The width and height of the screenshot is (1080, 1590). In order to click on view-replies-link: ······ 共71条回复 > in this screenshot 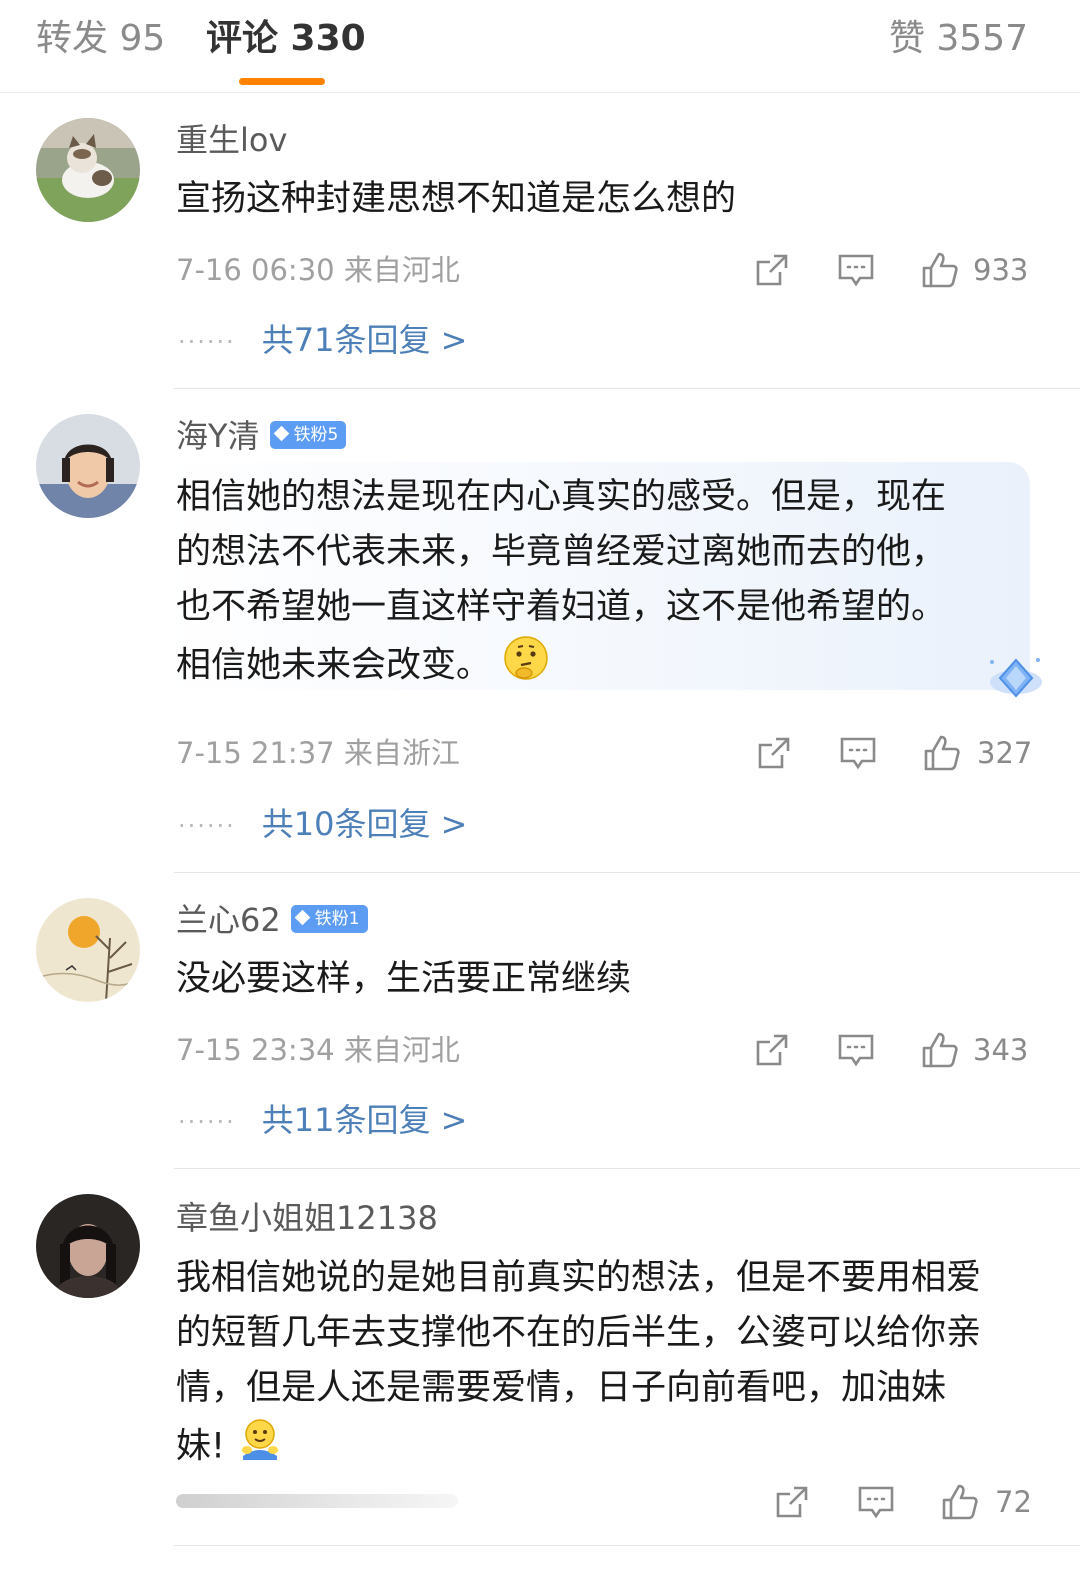, I will do `click(323, 341)`.